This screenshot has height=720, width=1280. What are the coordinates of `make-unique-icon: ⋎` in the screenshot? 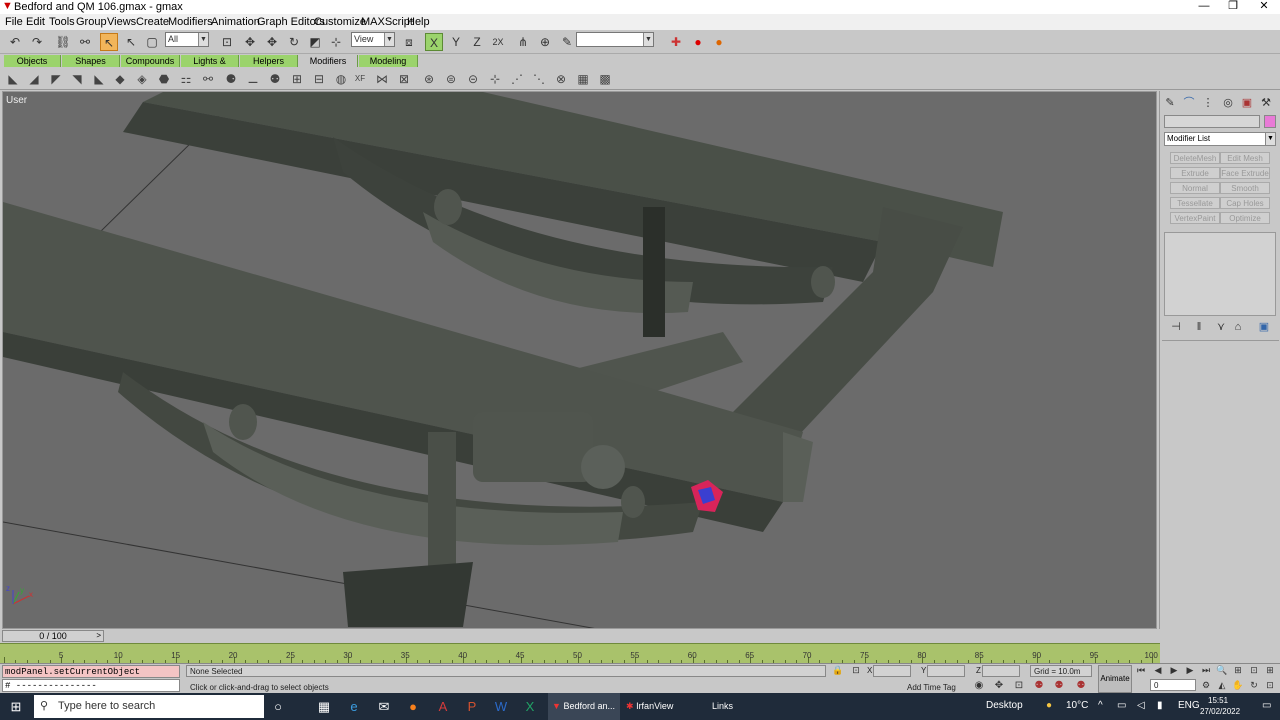 It's located at (1221, 327).